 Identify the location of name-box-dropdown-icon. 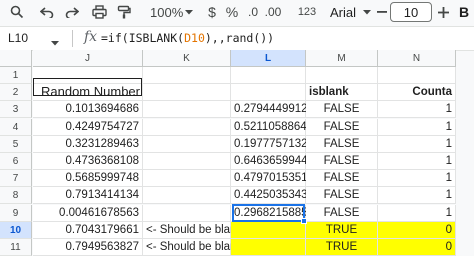
(55, 42).